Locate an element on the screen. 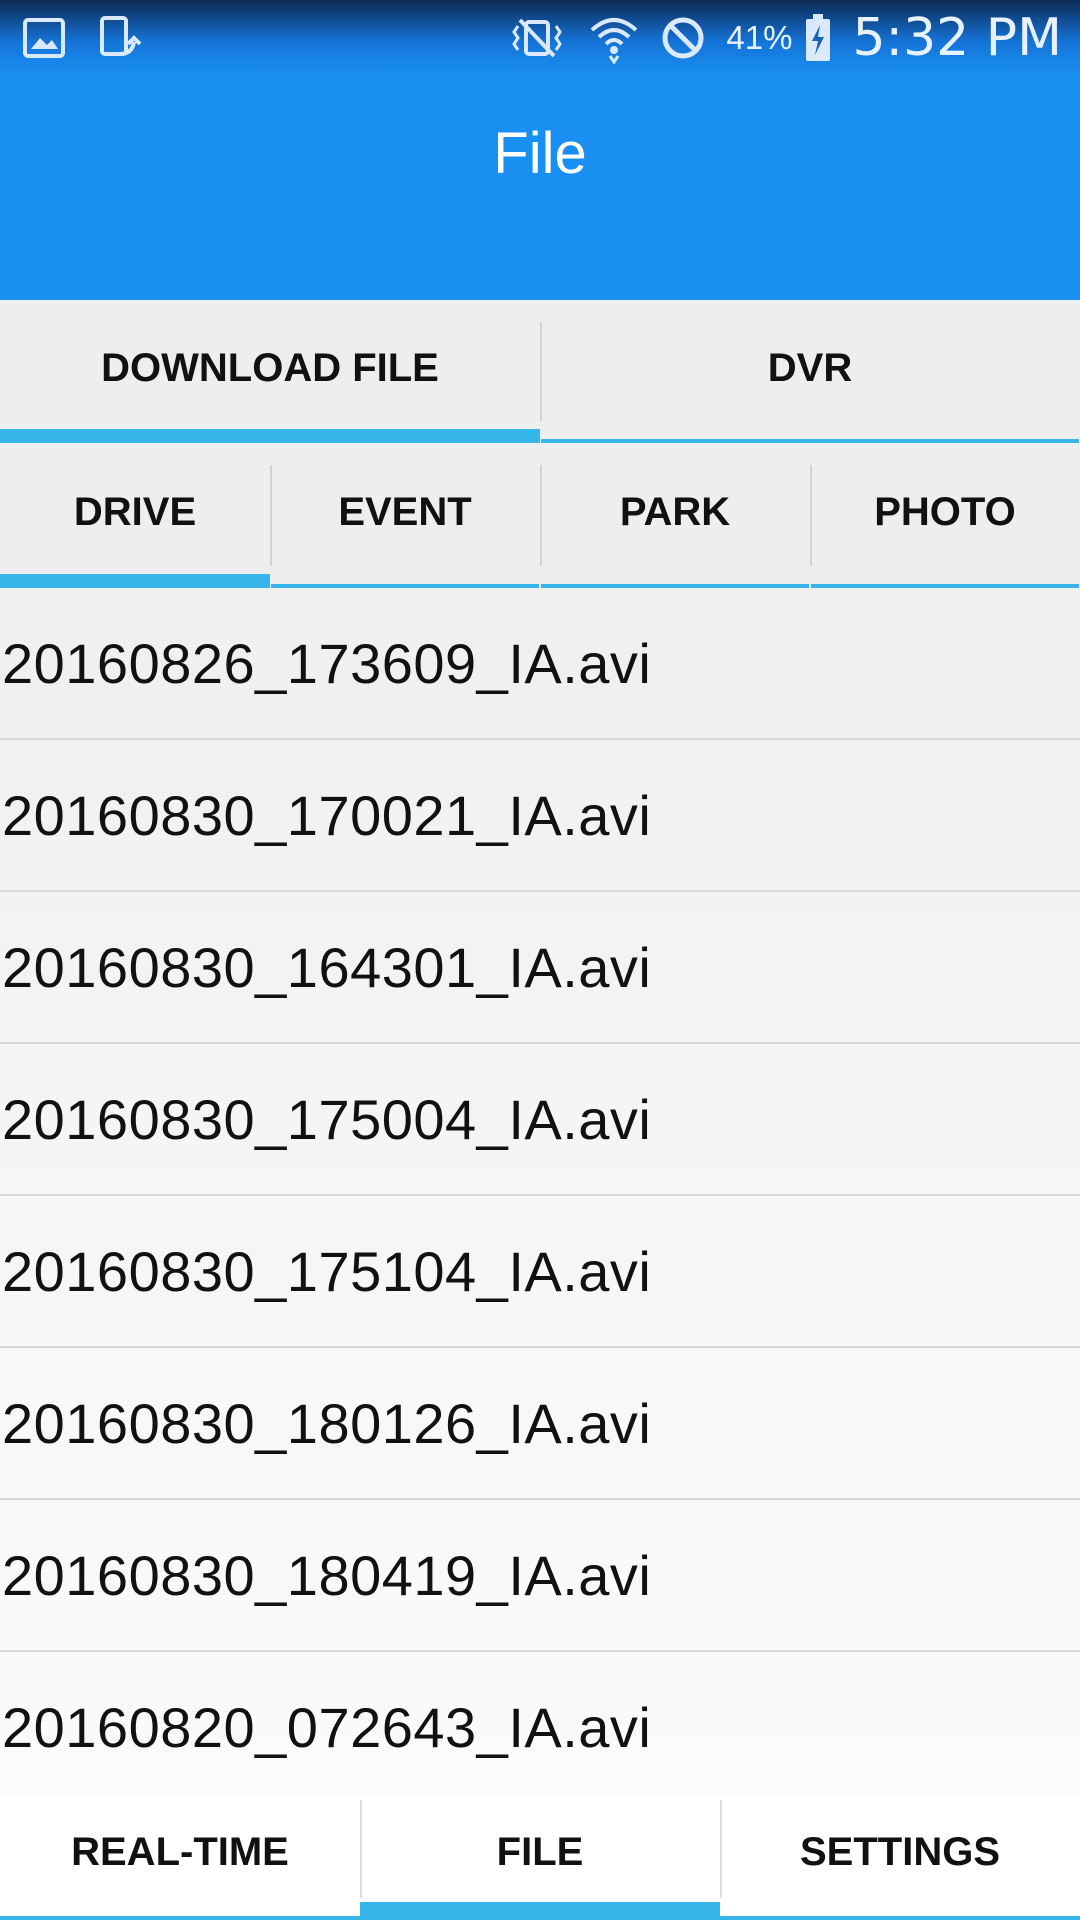  app-bar: File is located at coordinates (540, 187).